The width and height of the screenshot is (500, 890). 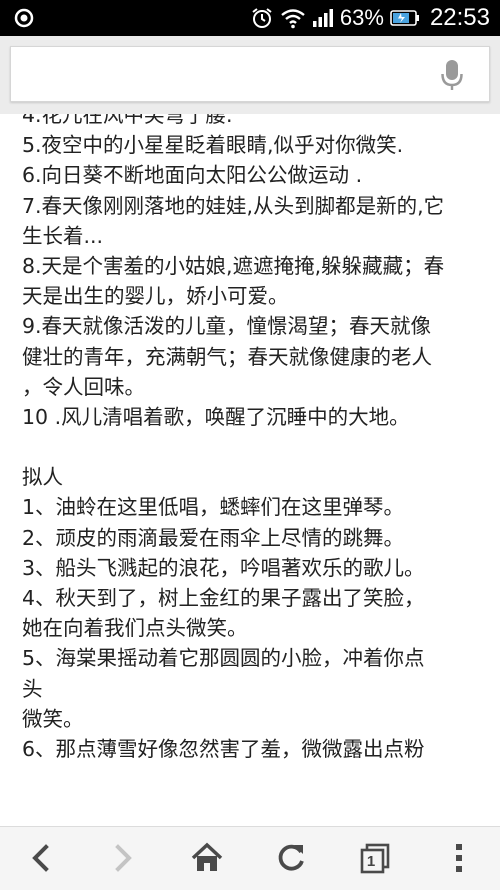 I want to click on text-line: ，令人回味。, so click(x=83, y=386).